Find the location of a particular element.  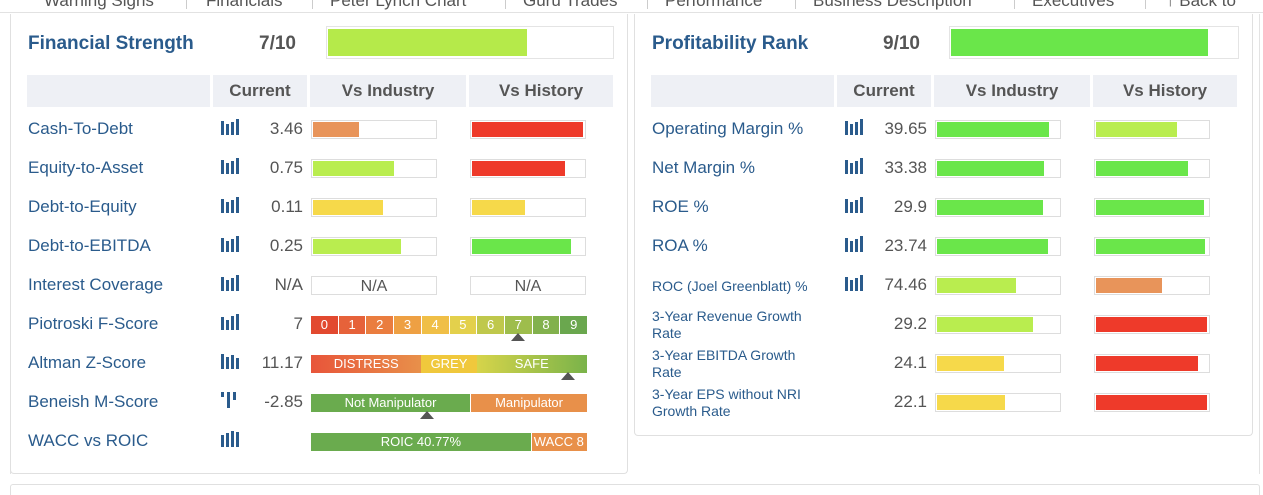

piotroski-marker is located at coordinates (518, 337).